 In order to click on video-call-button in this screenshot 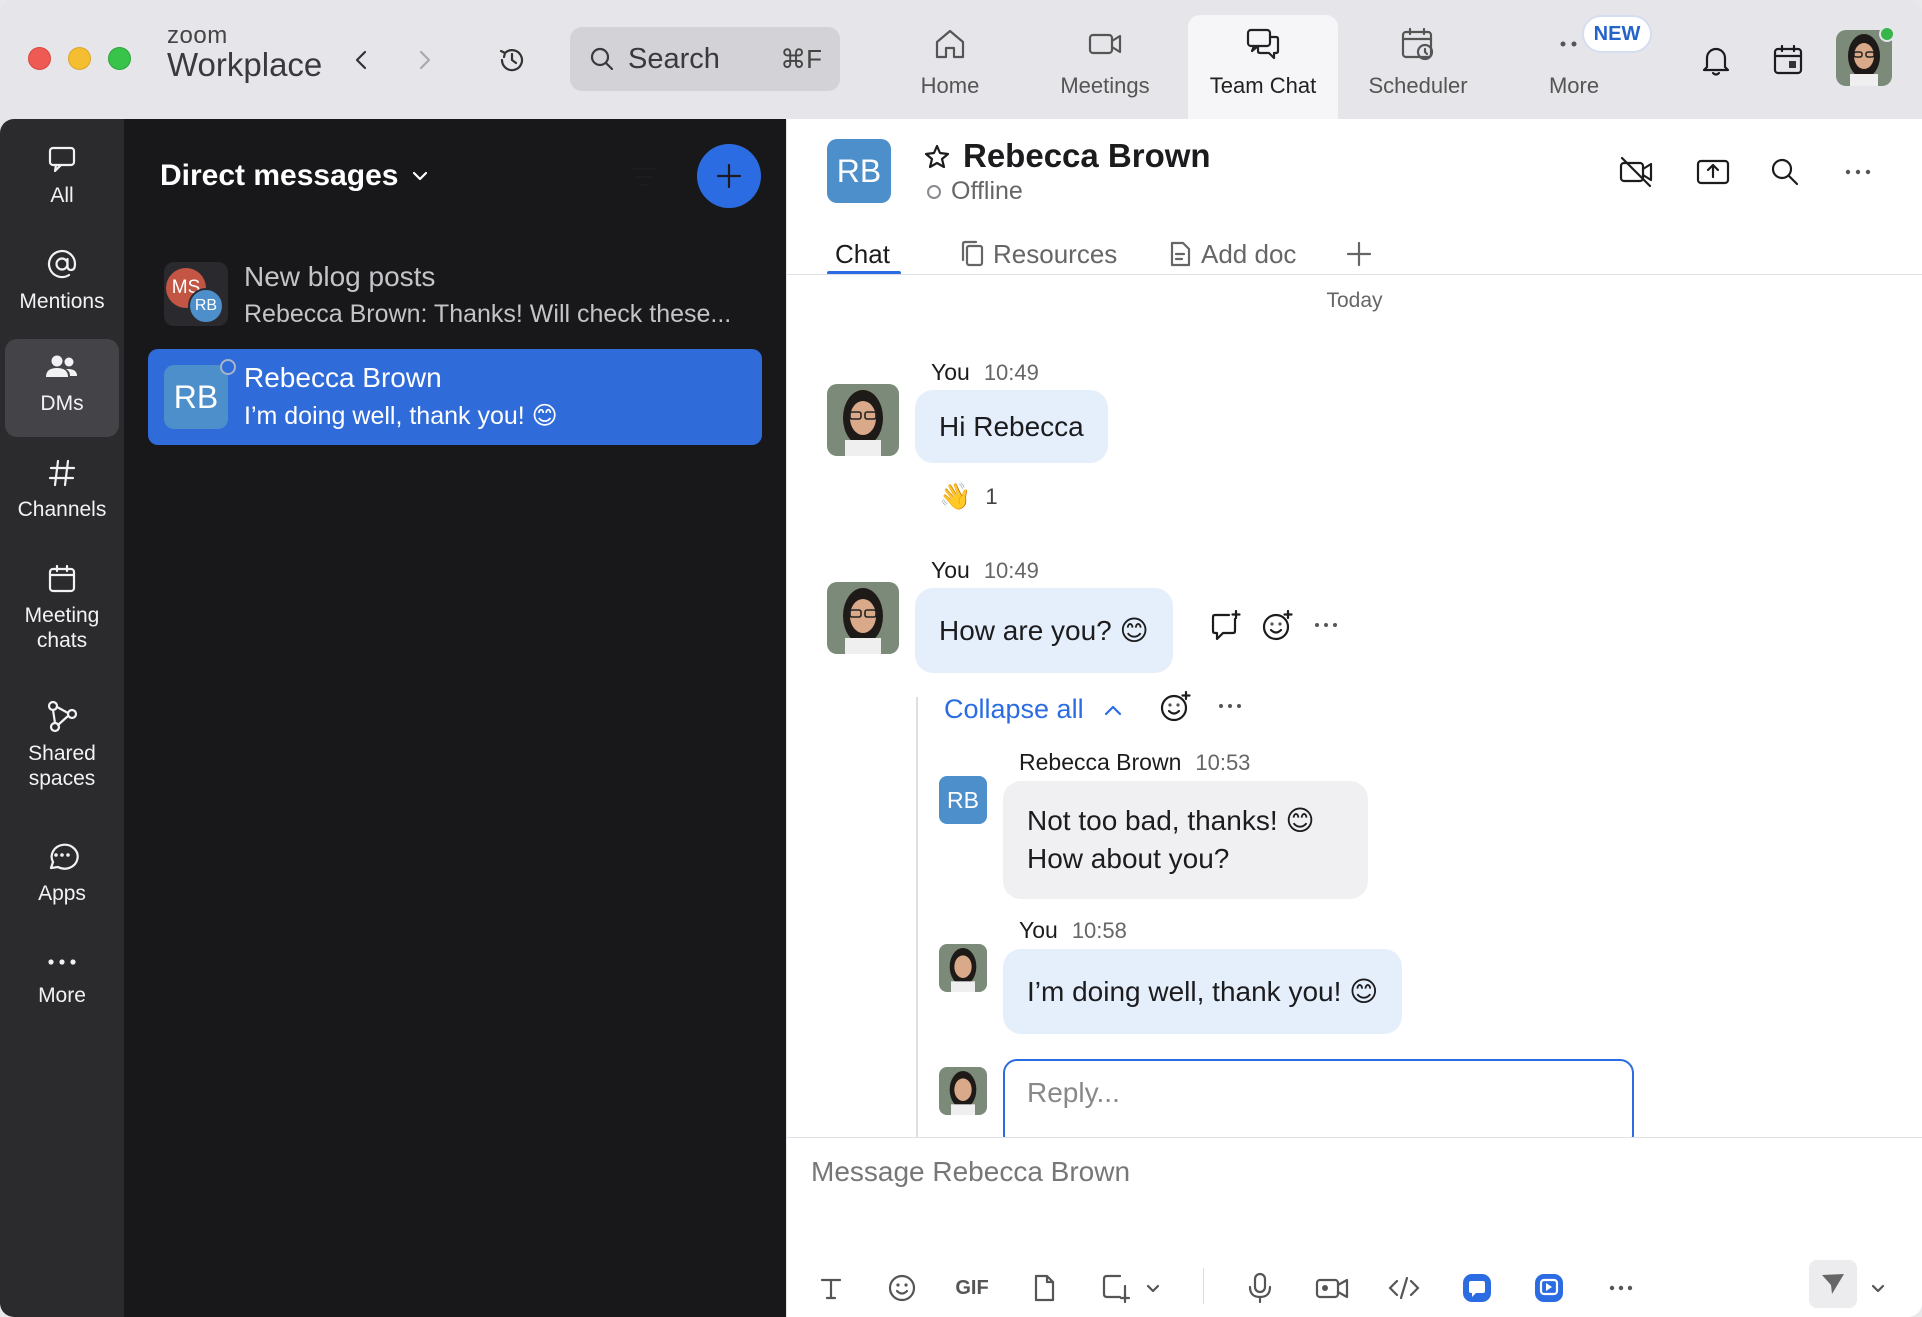, I will do `click(1636, 172)`.